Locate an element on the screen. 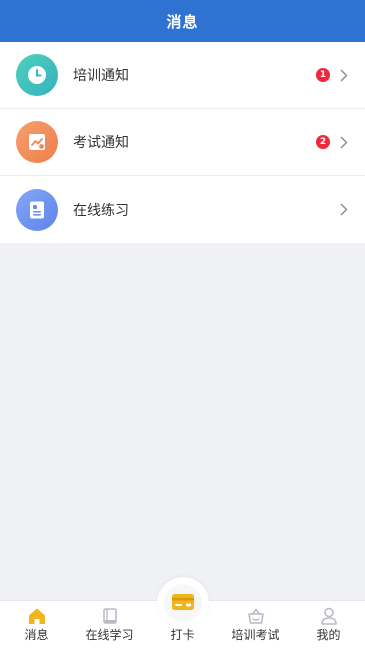  tab-online-learning: 在线学习 is located at coordinates (109, 625).